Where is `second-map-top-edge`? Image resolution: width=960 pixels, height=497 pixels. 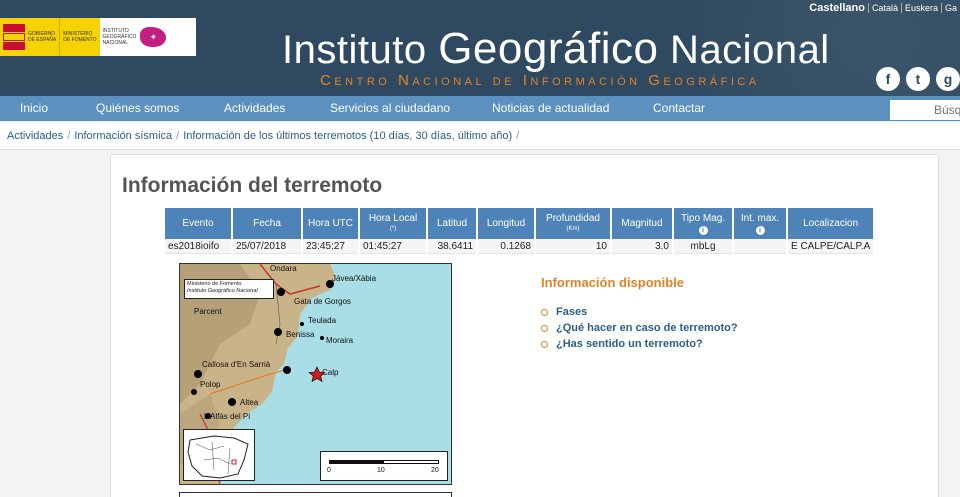 second-map-top-edge is located at coordinates (315, 494).